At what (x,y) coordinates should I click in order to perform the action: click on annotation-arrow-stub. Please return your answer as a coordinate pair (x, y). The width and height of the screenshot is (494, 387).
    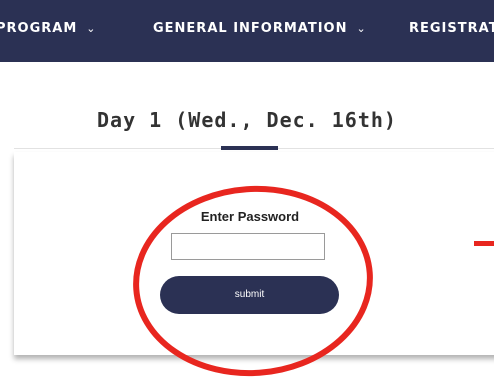
    Looking at the image, I should click on (484, 243).